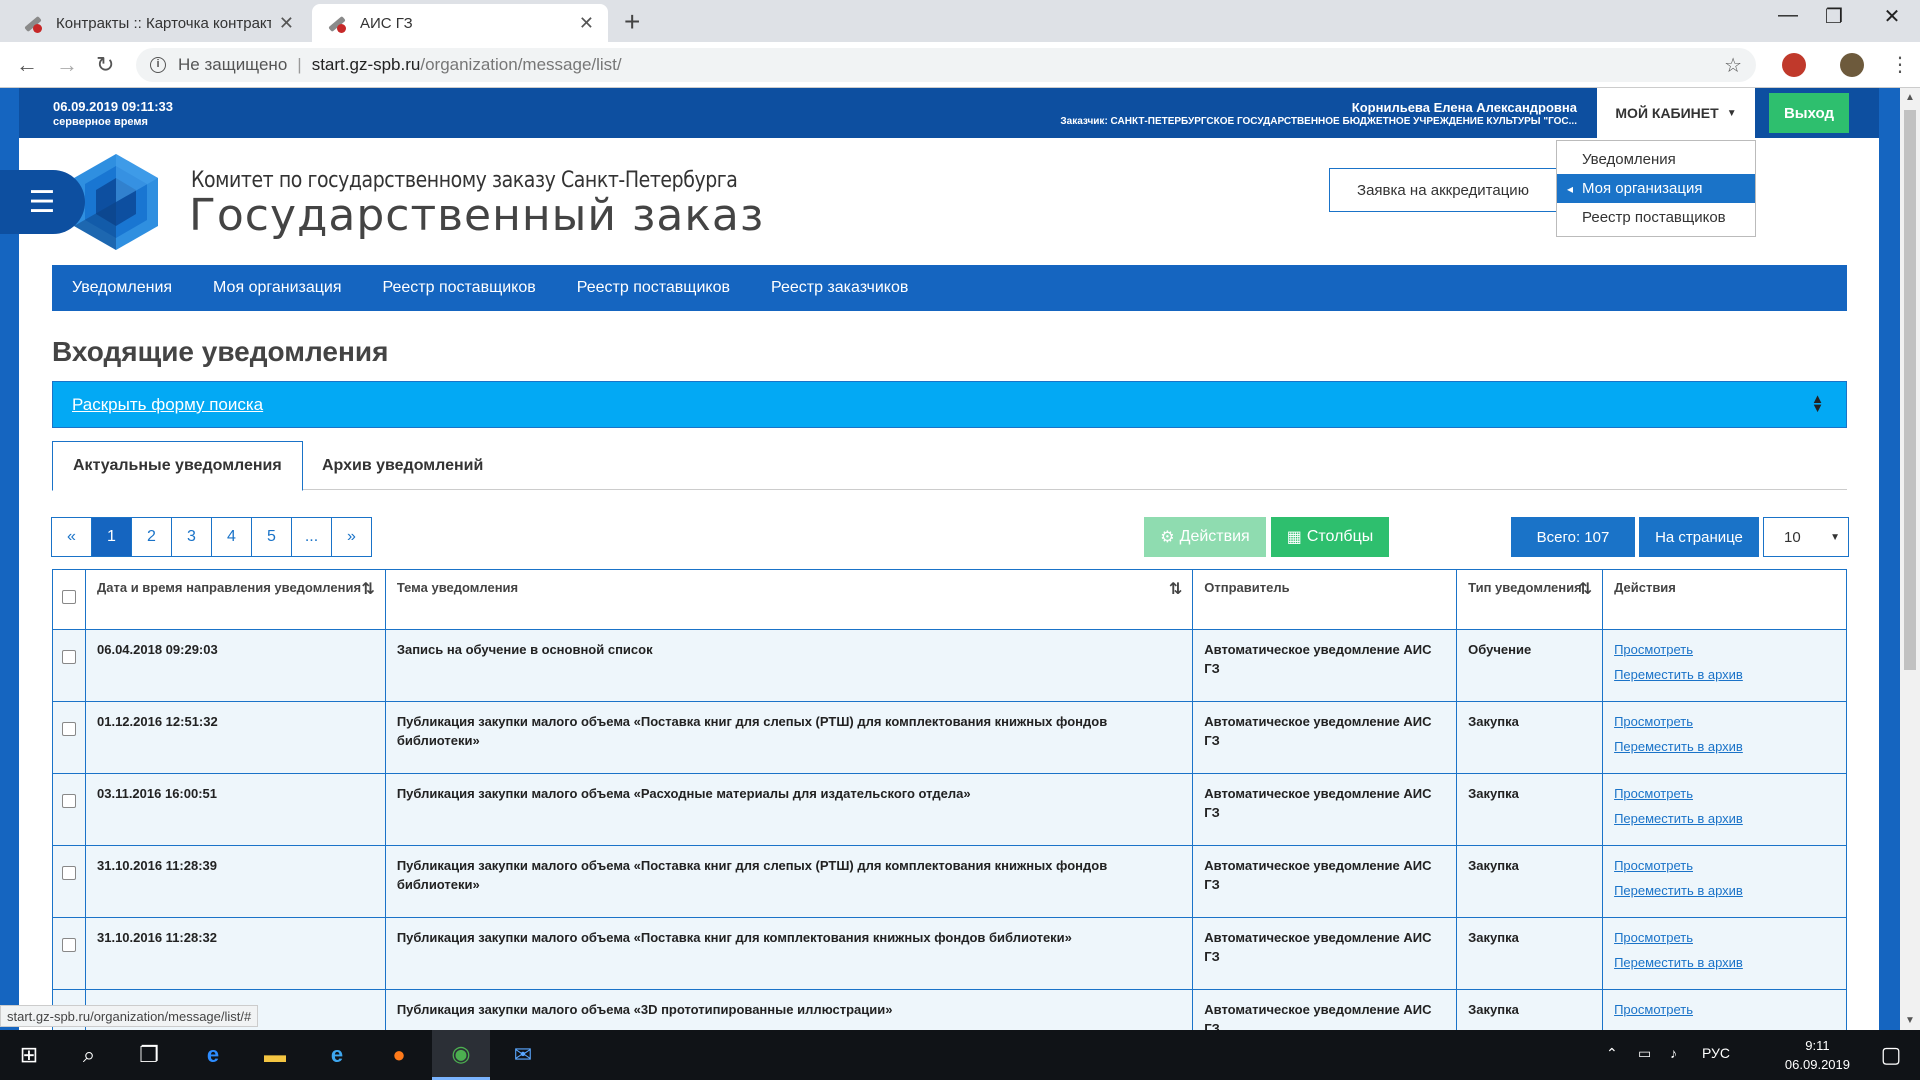 The height and width of the screenshot is (1080, 1920). I want to click on windows-start-icon: ⊞, so click(29, 1055).